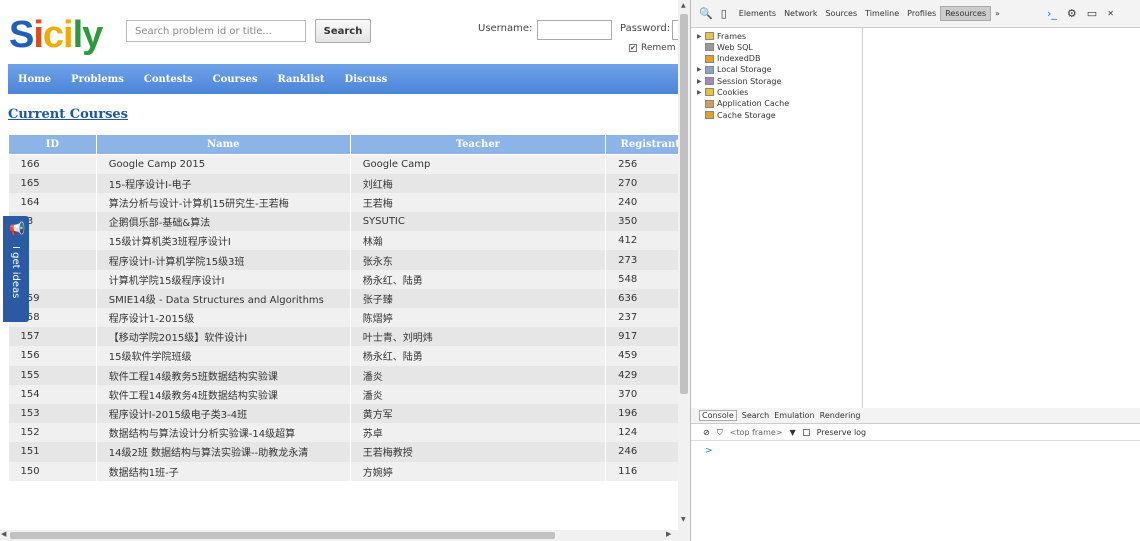  What do you see at coordinates (223, 222) in the screenshot?
I see `course-name-link: 企鹅俱乐部-基础&算法` at bounding box center [223, 222].